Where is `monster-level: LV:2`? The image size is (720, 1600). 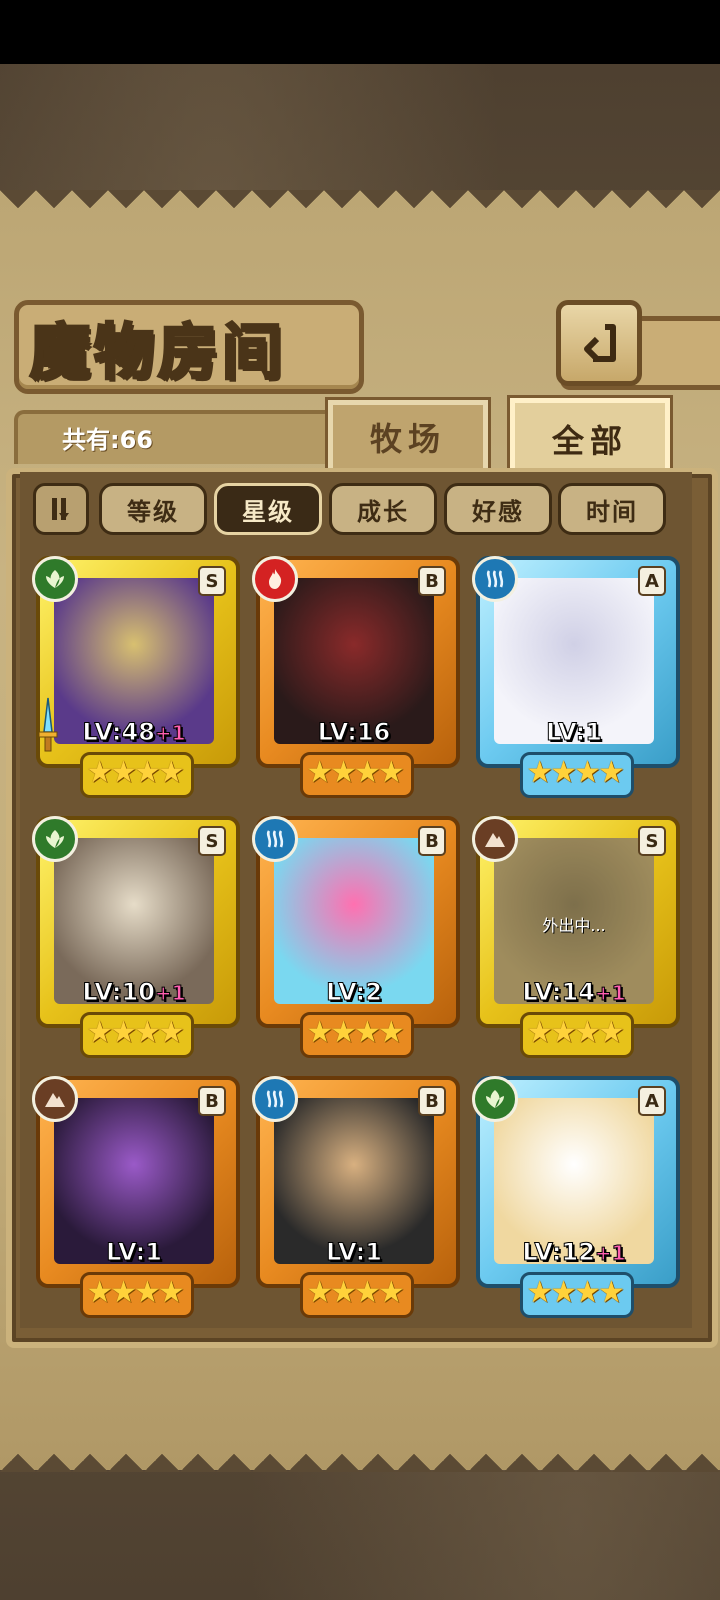 monster-level: LV:2 is located at coordinates (354, 992).